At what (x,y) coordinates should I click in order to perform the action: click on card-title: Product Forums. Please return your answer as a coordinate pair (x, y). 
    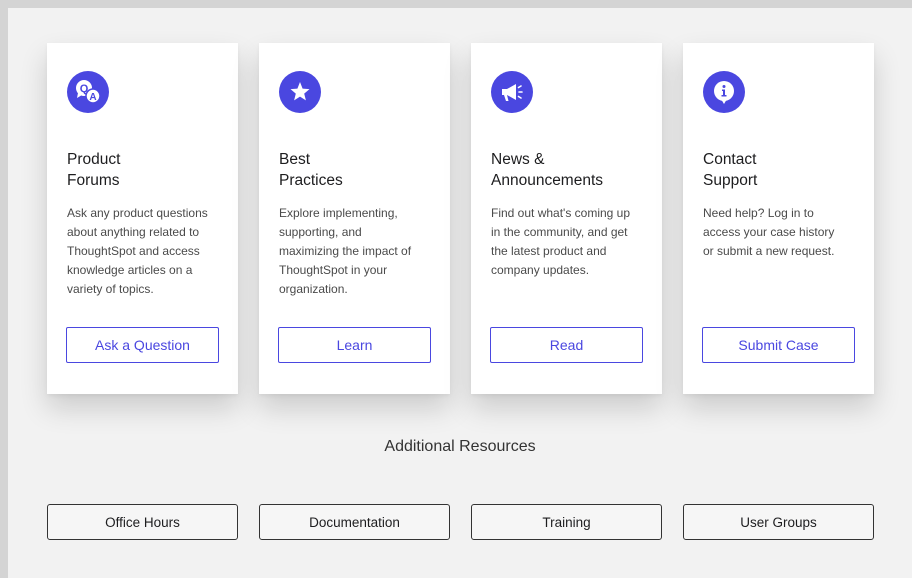
    Looking at the image, I should click on (94, 170).